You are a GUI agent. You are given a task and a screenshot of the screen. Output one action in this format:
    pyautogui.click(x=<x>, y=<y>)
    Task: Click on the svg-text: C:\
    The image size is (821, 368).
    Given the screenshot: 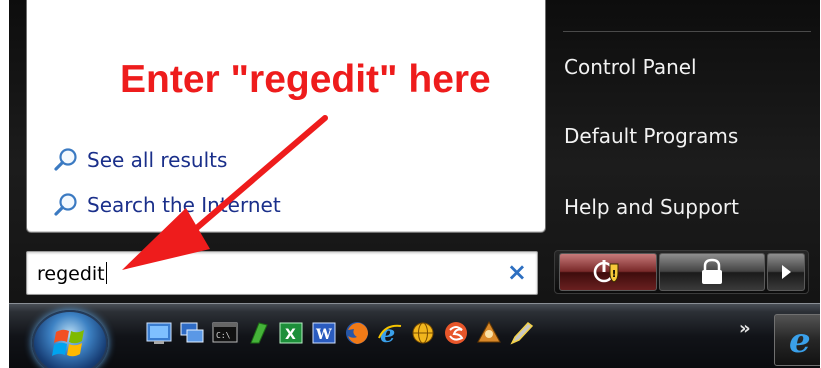 What is the action you would take?
    pyautogui.click(x=223, y=335)
    